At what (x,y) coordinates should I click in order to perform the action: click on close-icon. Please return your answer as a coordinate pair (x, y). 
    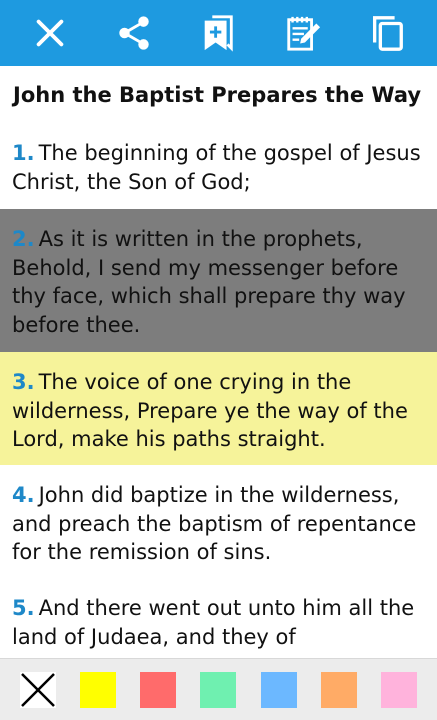
    Looking at the image, I should click on (50, 33).